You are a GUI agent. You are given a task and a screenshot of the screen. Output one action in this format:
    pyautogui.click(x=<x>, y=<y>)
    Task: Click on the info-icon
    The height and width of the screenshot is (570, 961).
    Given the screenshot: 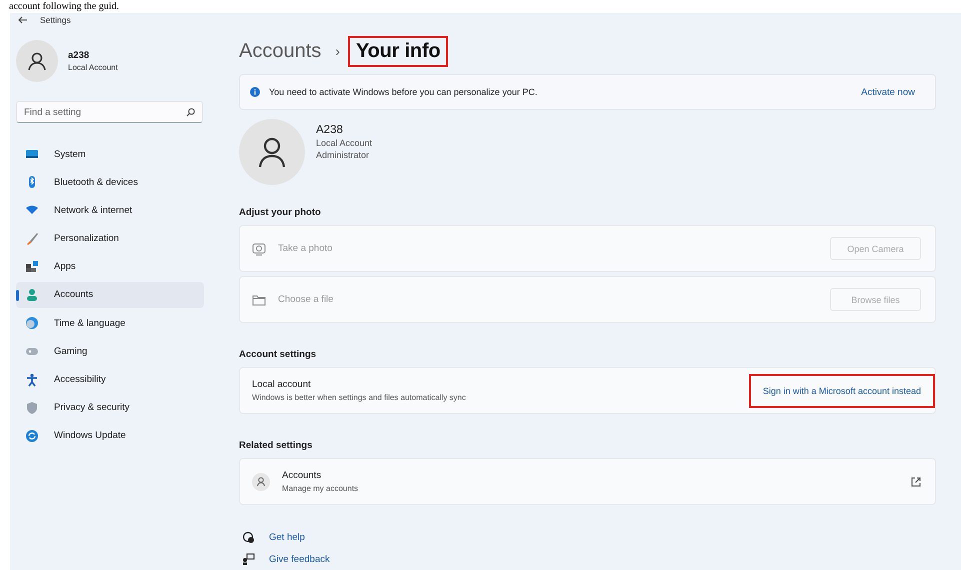 What is the action you would take?
    pyautogui.click(x=255, y=92)
    